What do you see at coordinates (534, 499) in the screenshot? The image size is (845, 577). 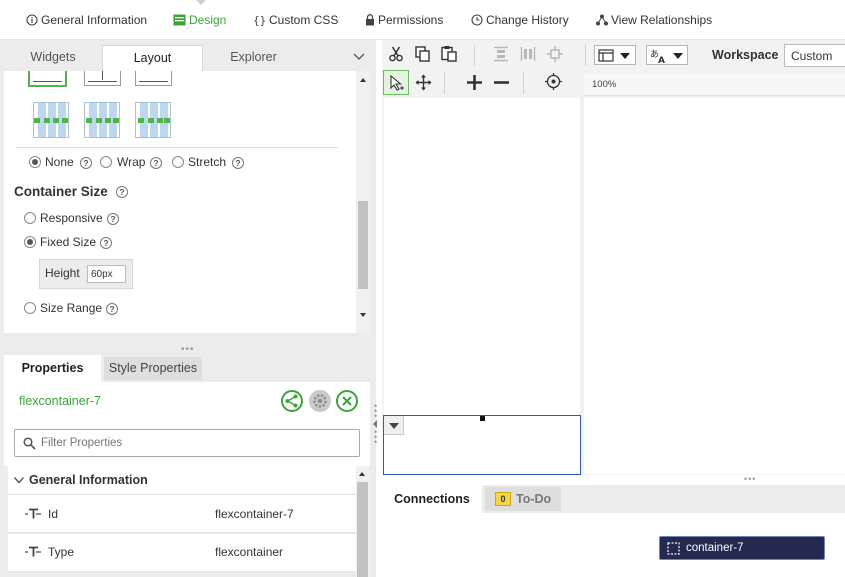 I see `todo-label: To-Do` at bounding box center [534, 499].